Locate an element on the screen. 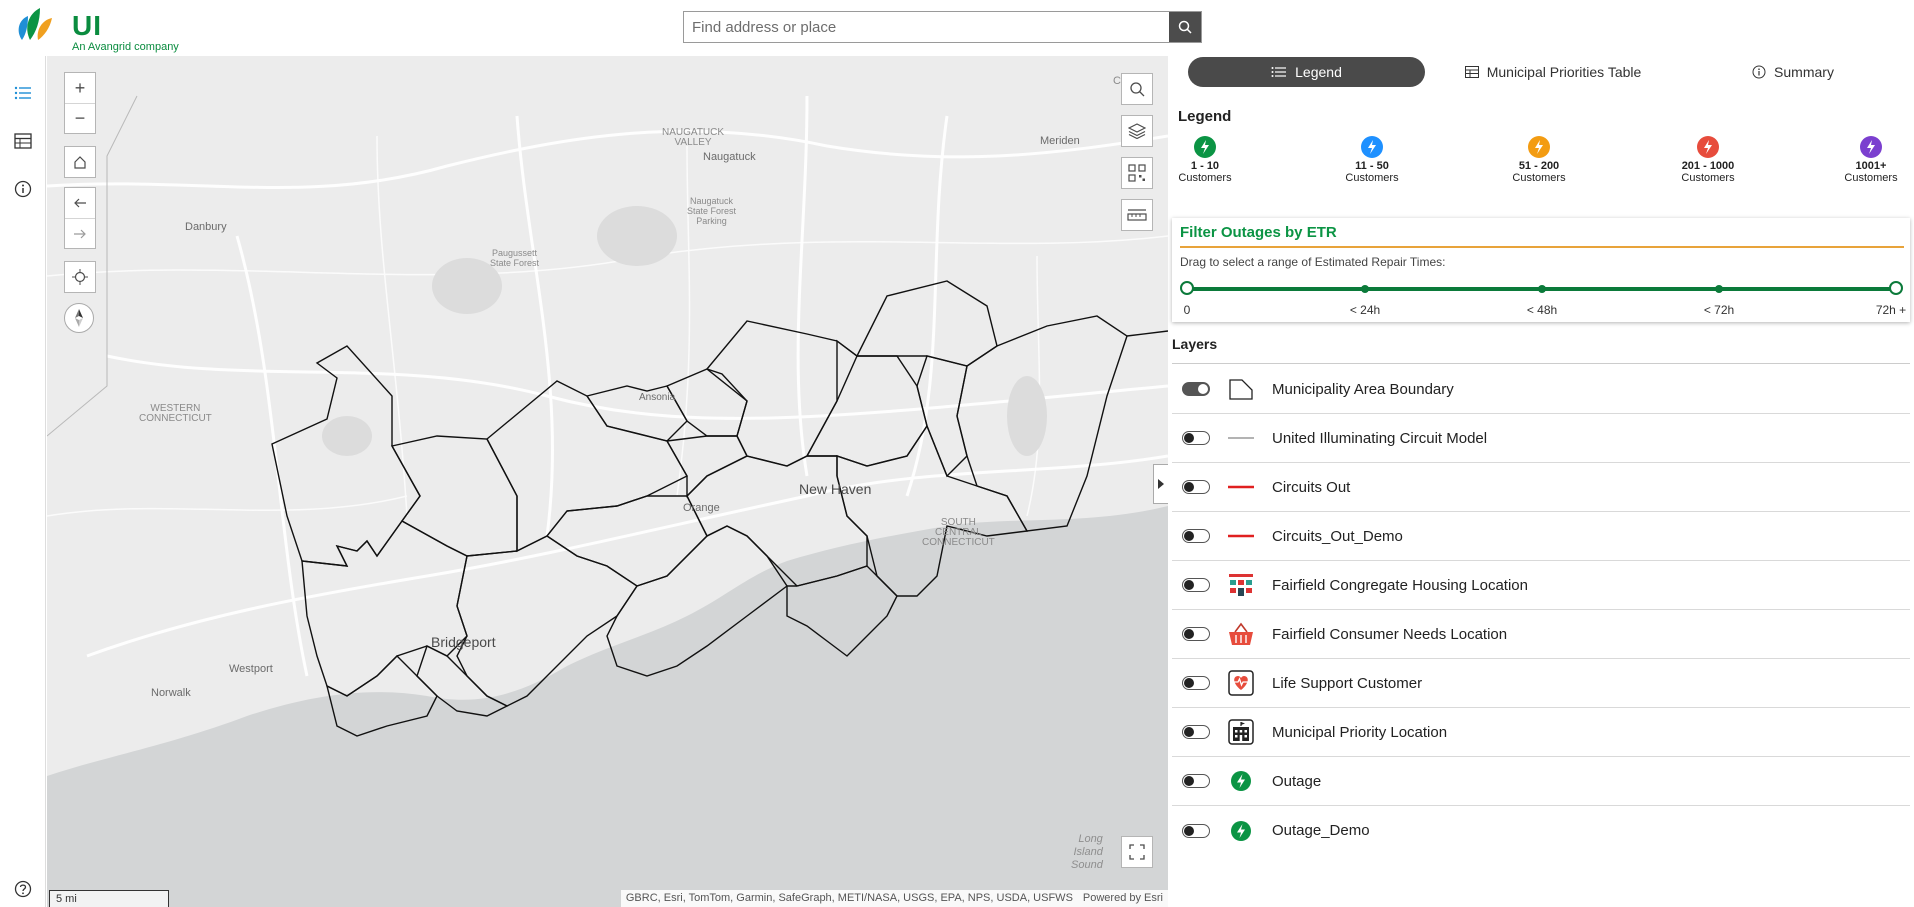 This screenshot has height=907, width=1914. boundary-icon is located at coordinates (1241, 389).